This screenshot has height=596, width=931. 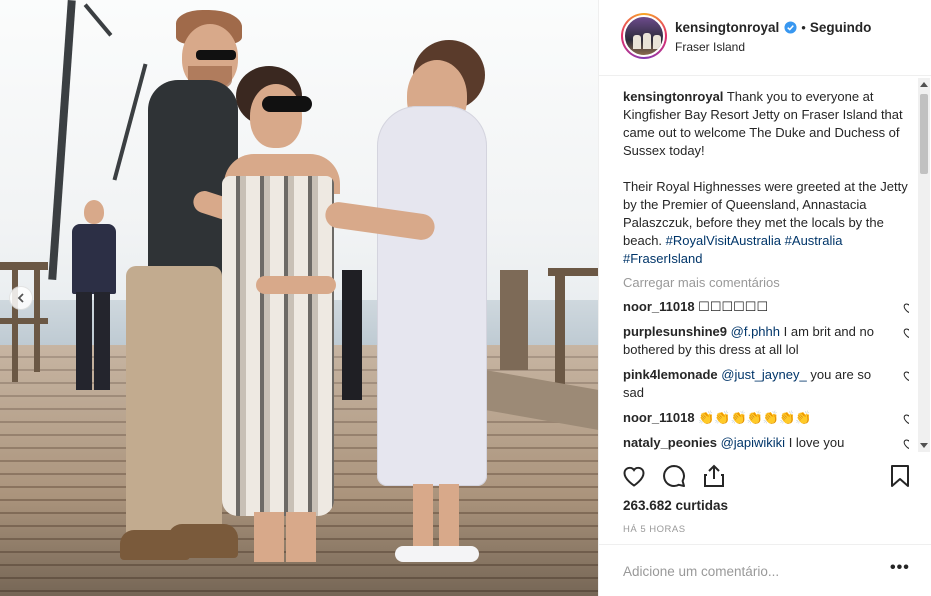 I want to click on follow-status-button: Seguindo, so click(x=841, y=27).